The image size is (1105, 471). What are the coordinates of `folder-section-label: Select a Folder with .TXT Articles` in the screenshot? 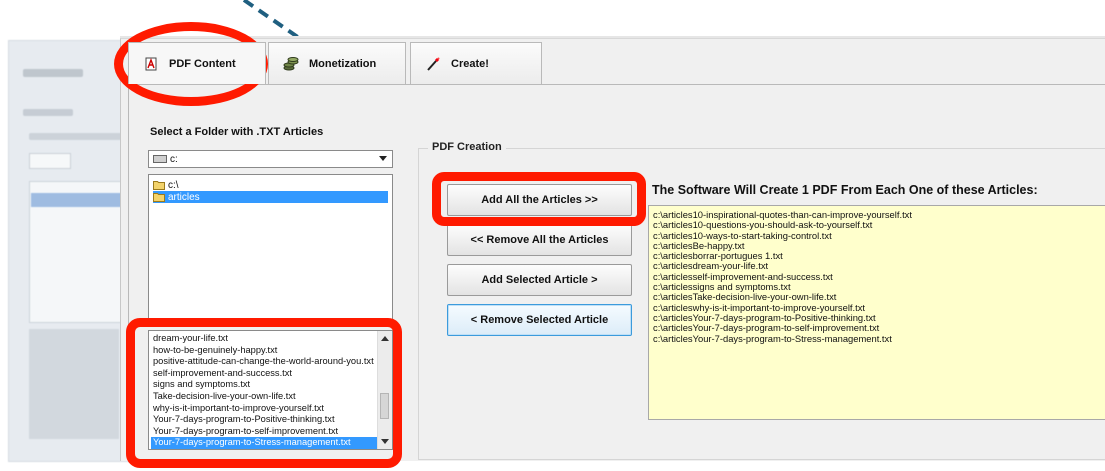 It's located at (237, 132).